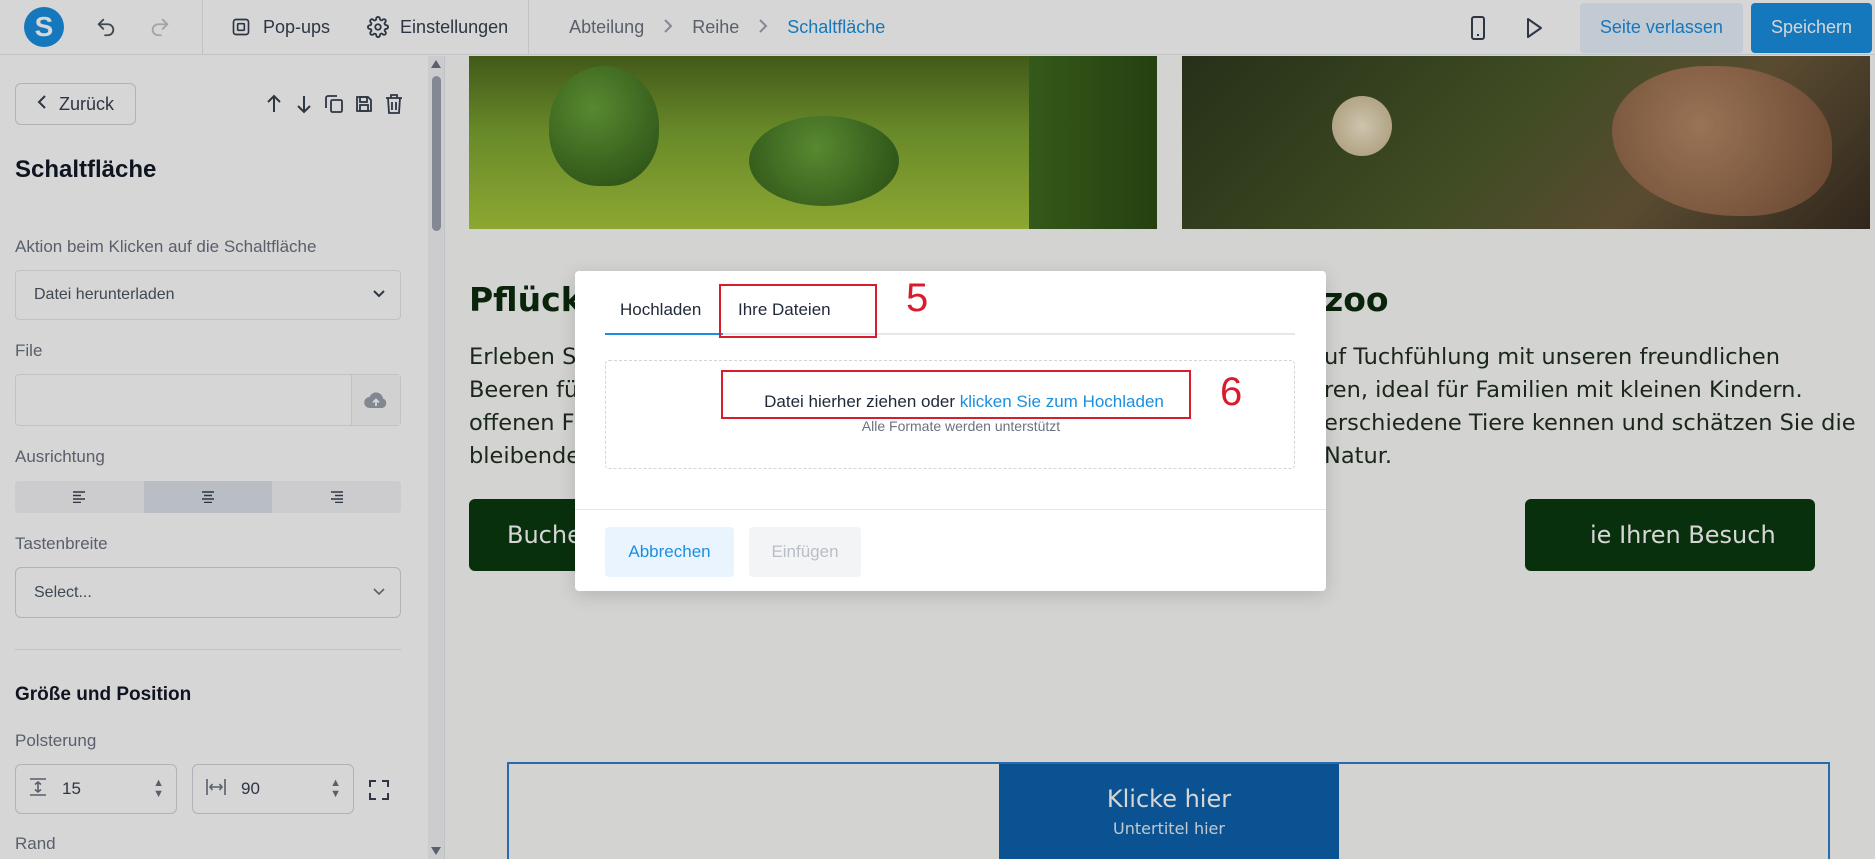 The image size is (1875, 859). What do you see at coordinates (917, 298) in the screenshot?
I see `annotation-number-5: 5` at bounding box center [917, 298].